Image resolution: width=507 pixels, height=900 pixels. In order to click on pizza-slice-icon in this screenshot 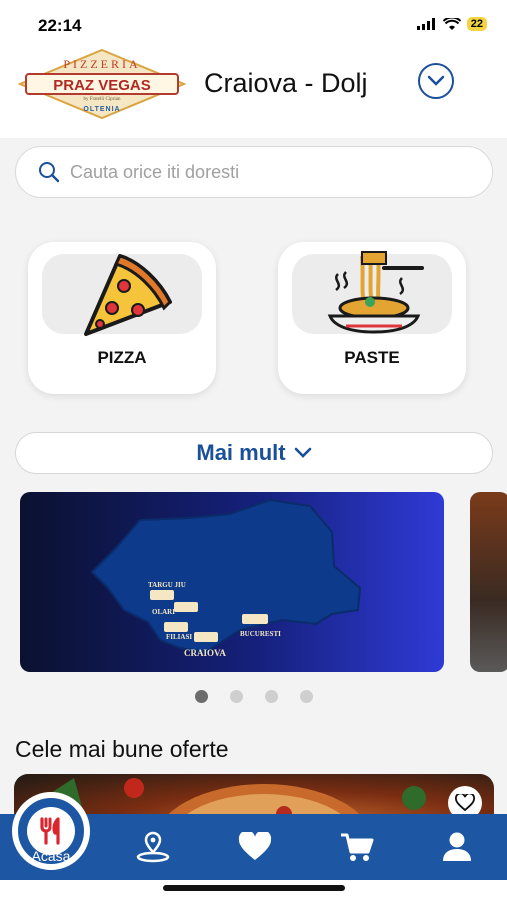, I will do `click(128, 295)`.